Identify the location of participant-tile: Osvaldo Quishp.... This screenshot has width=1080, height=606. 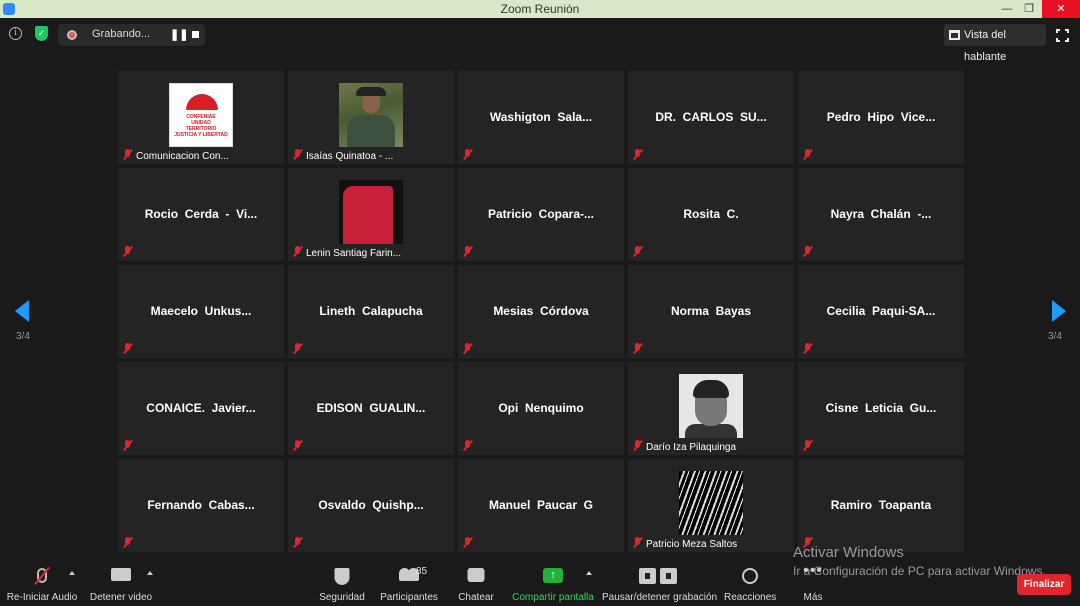
(371, 505).